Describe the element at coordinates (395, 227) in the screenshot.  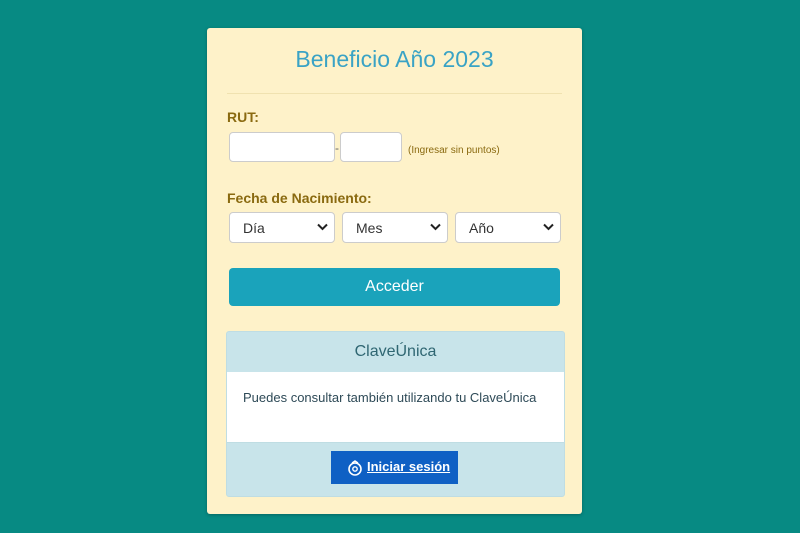
I see `month-select: Mes` at that location.